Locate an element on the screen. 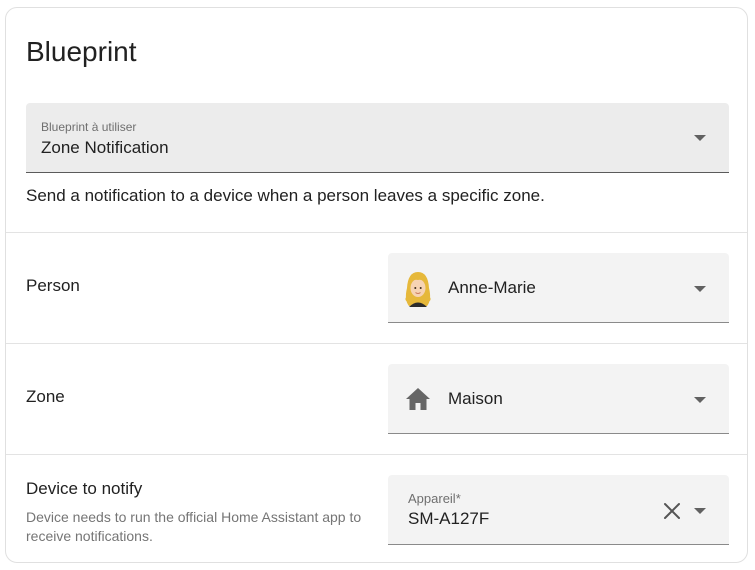 The image size is (755, 570). device-value: SM-A127F is located at coordinates (449, 518).